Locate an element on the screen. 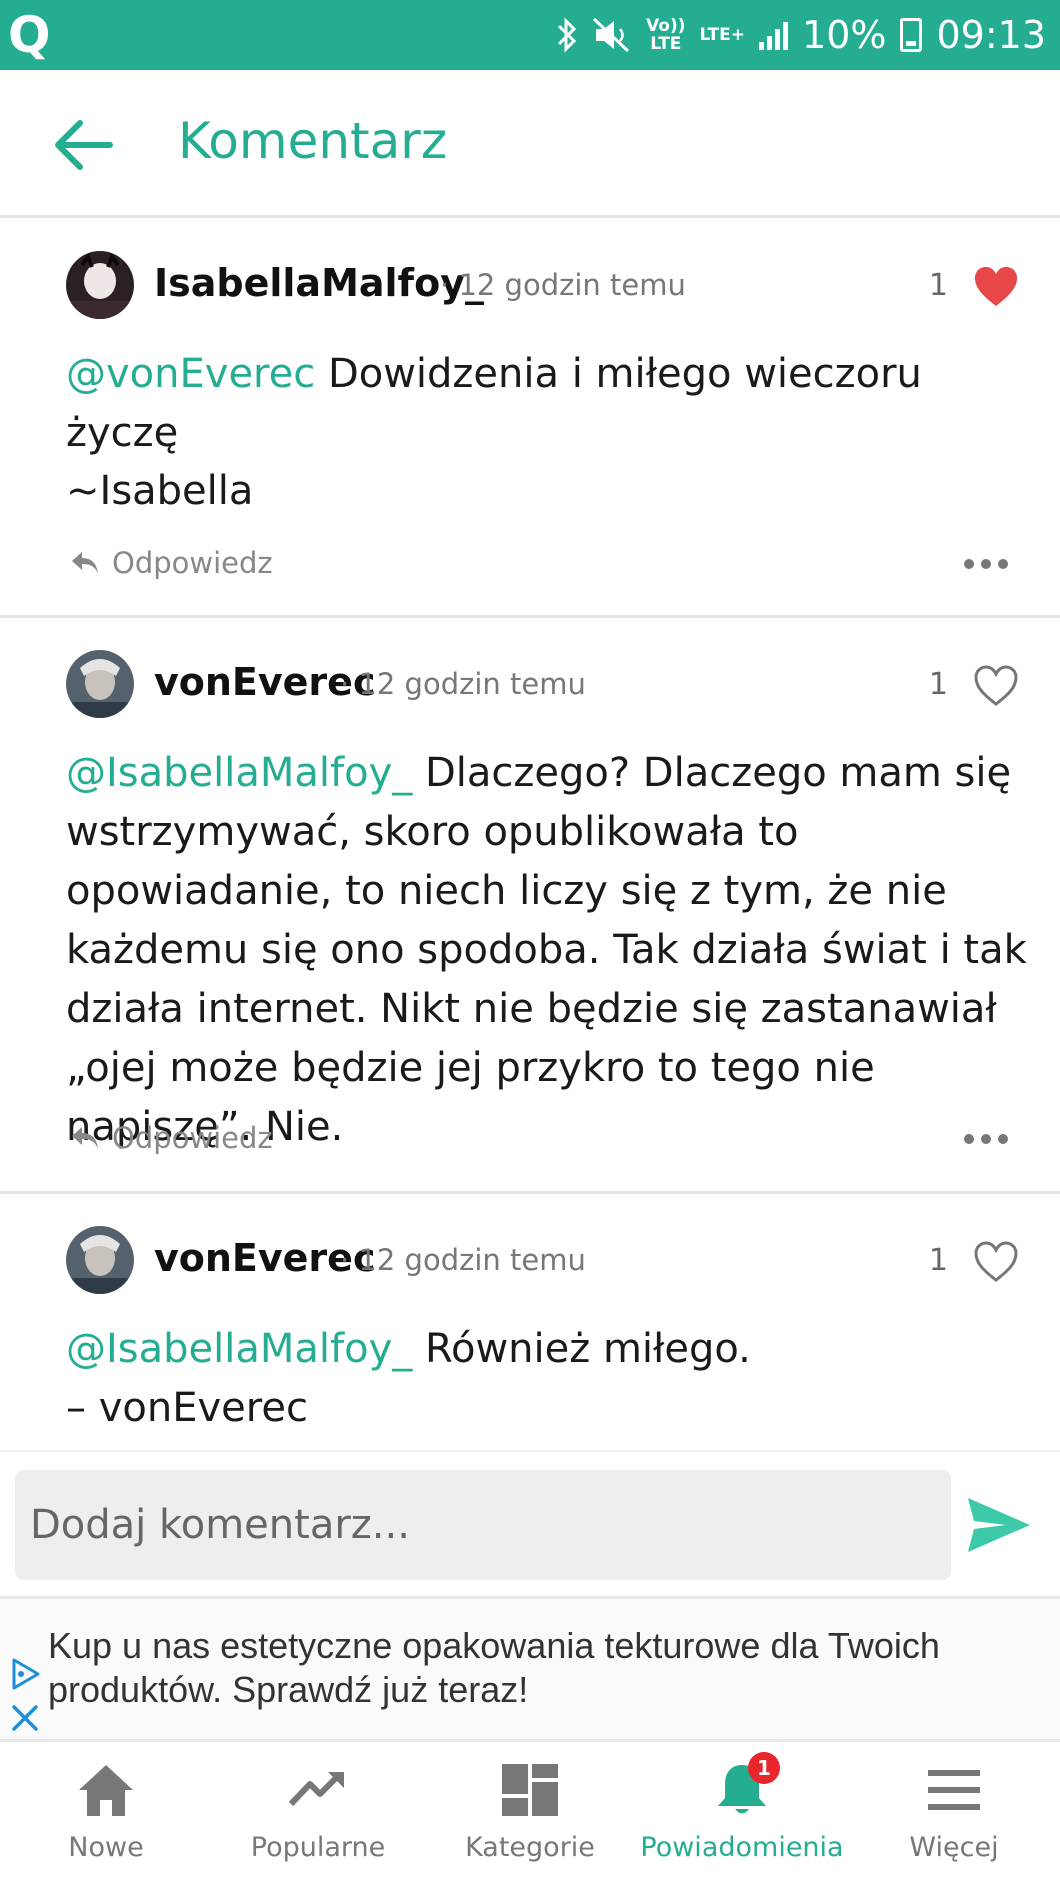  bluetooth-icon is located at coordinates (567, 35).